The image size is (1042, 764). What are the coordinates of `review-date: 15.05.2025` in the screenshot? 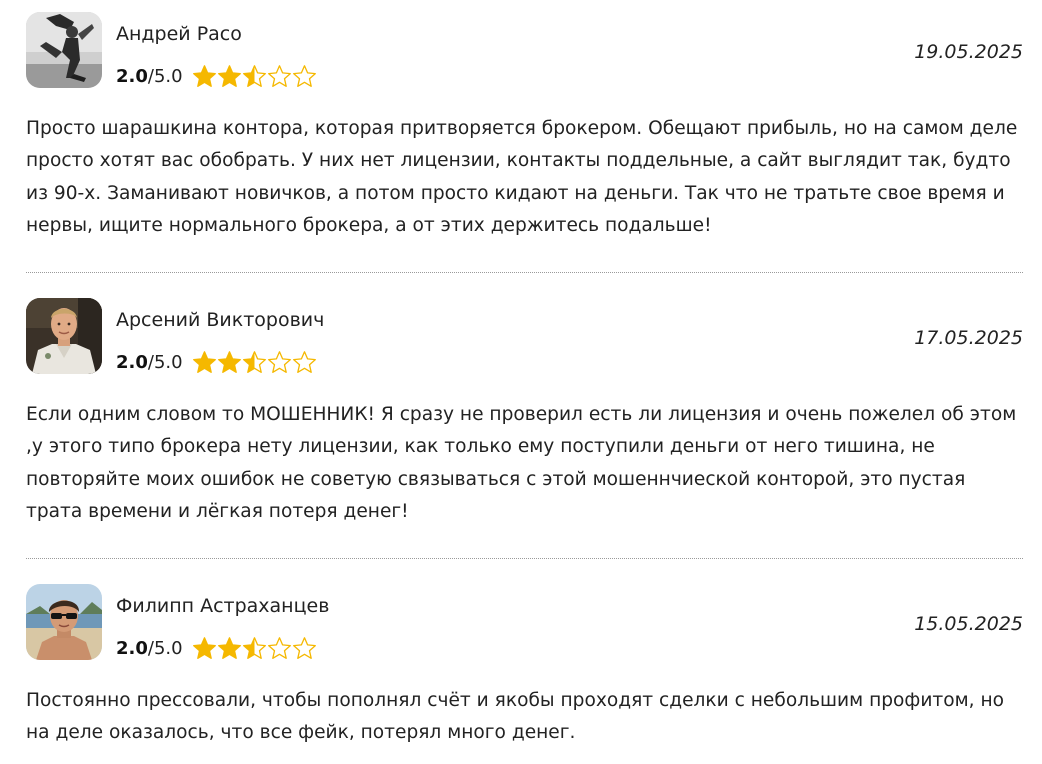 It's located at (968, 624).